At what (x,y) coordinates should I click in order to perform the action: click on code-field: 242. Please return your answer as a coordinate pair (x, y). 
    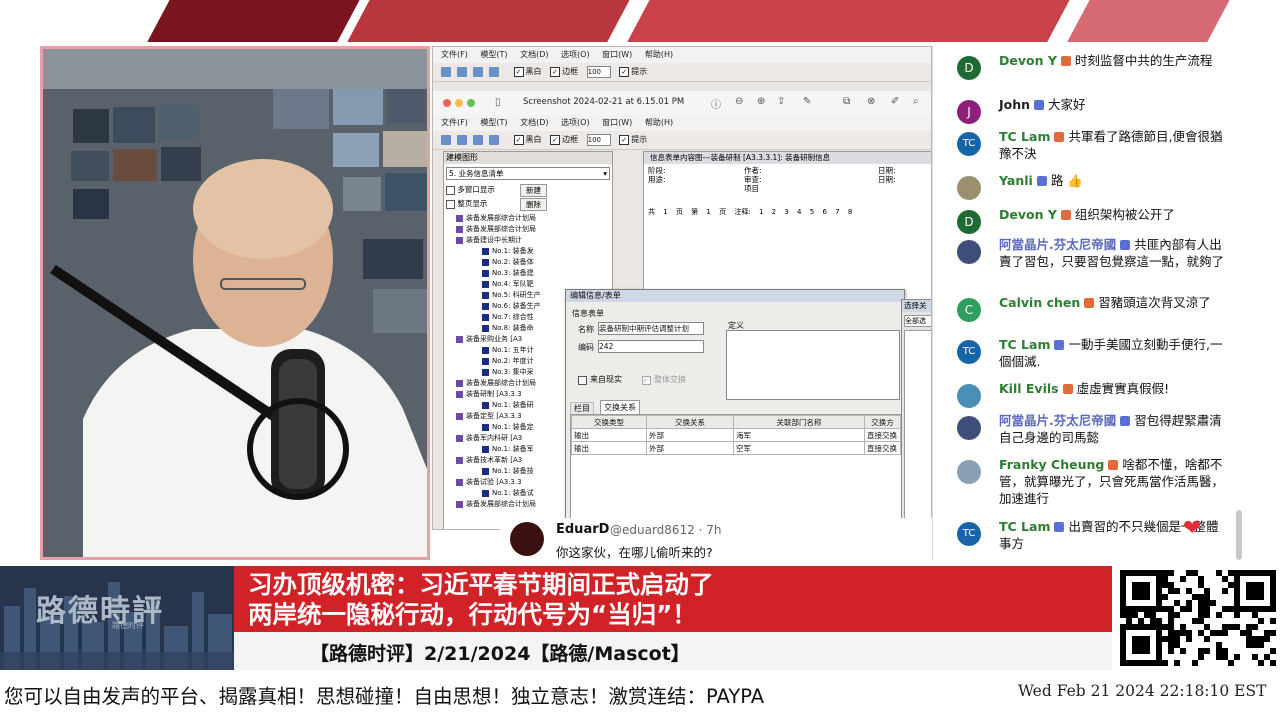
    Looking at the image, I should click on (651, 346).